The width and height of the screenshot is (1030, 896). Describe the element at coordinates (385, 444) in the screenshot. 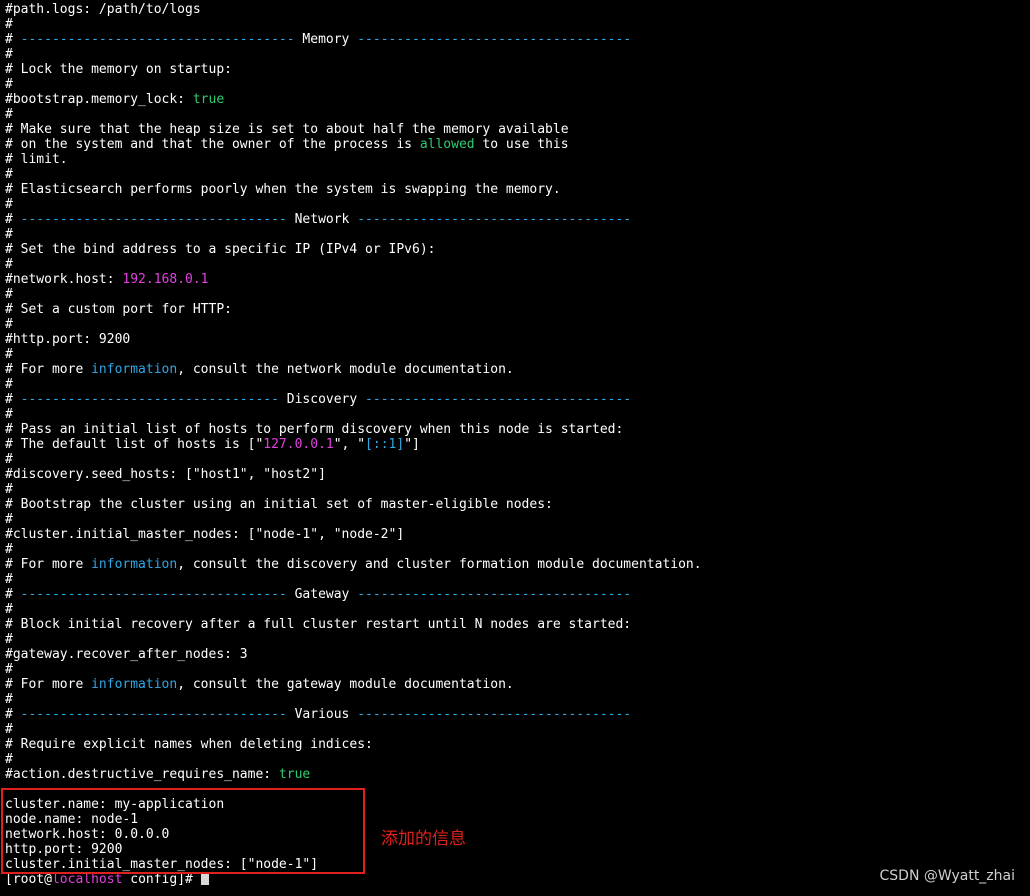

I see `terminal-text-segment: [::1]` at that location.